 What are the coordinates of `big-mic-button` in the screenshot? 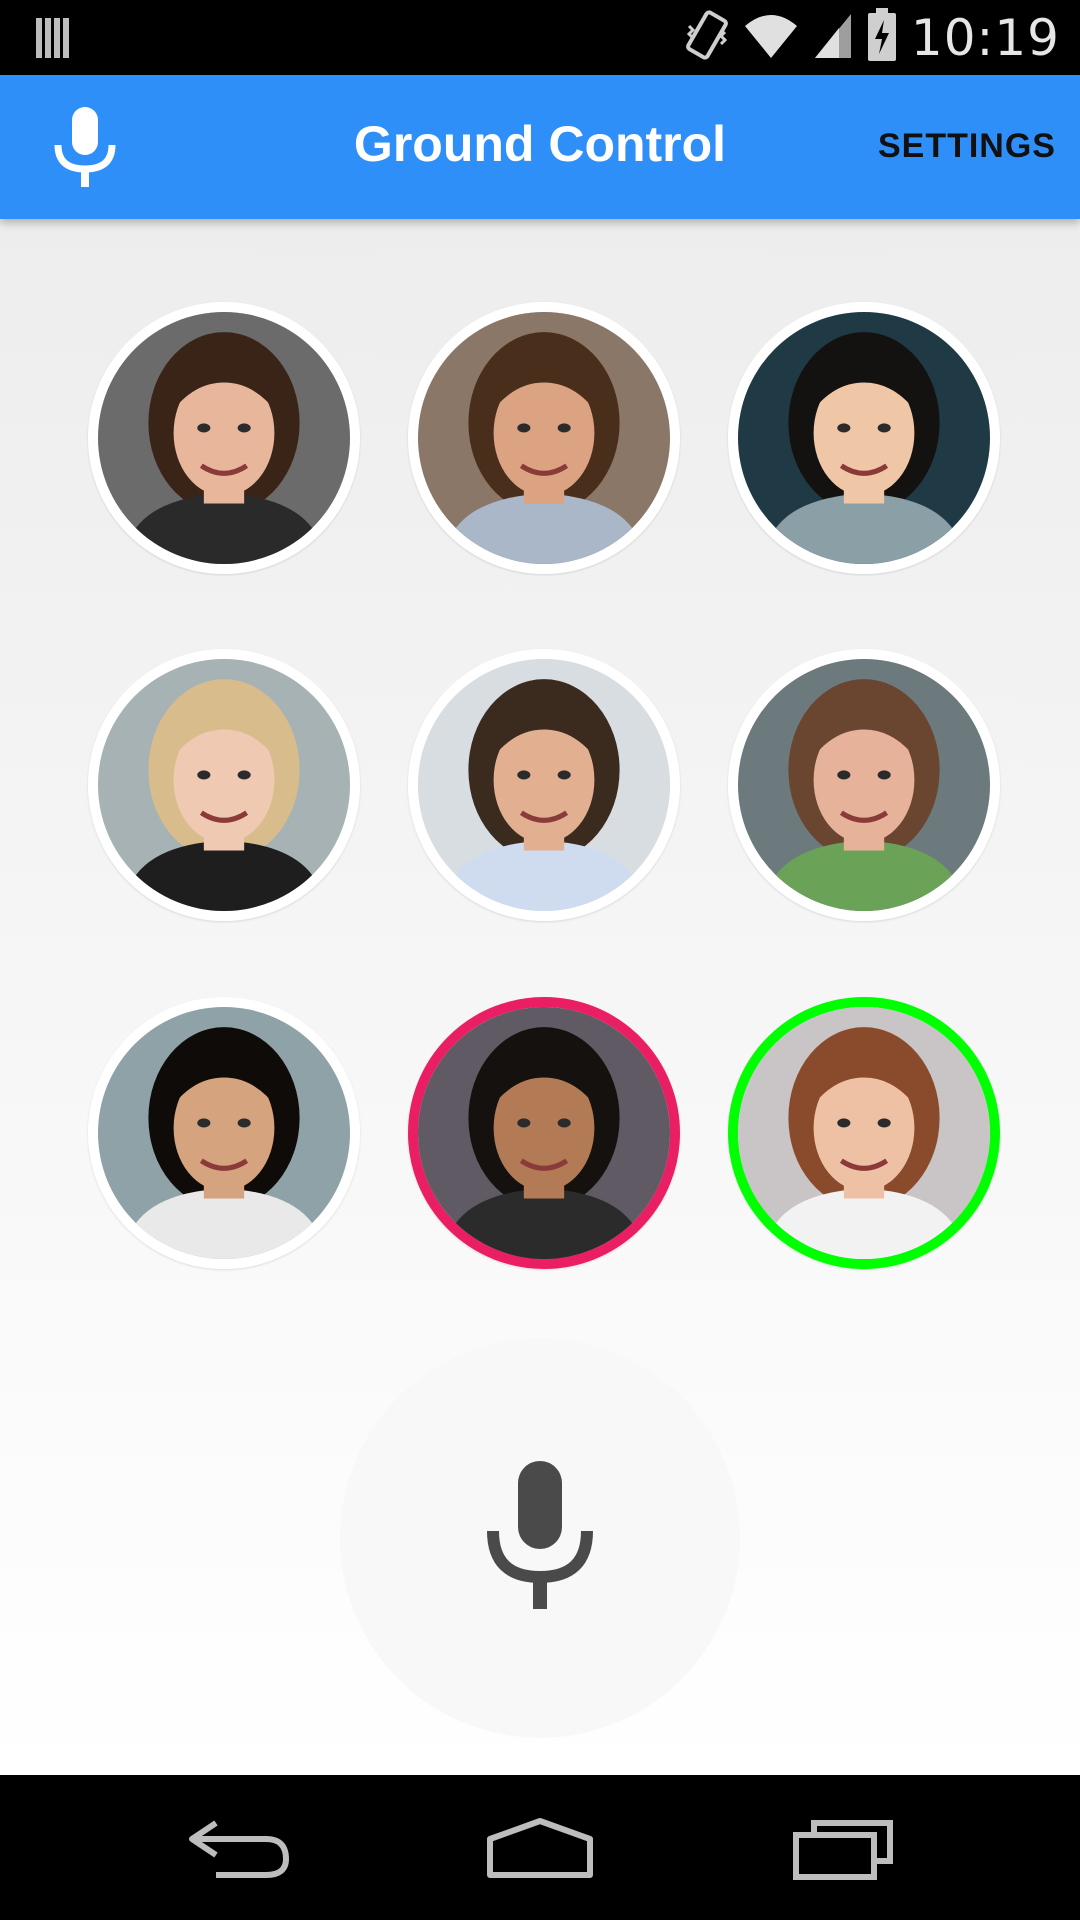 It's located at (540, 1538).